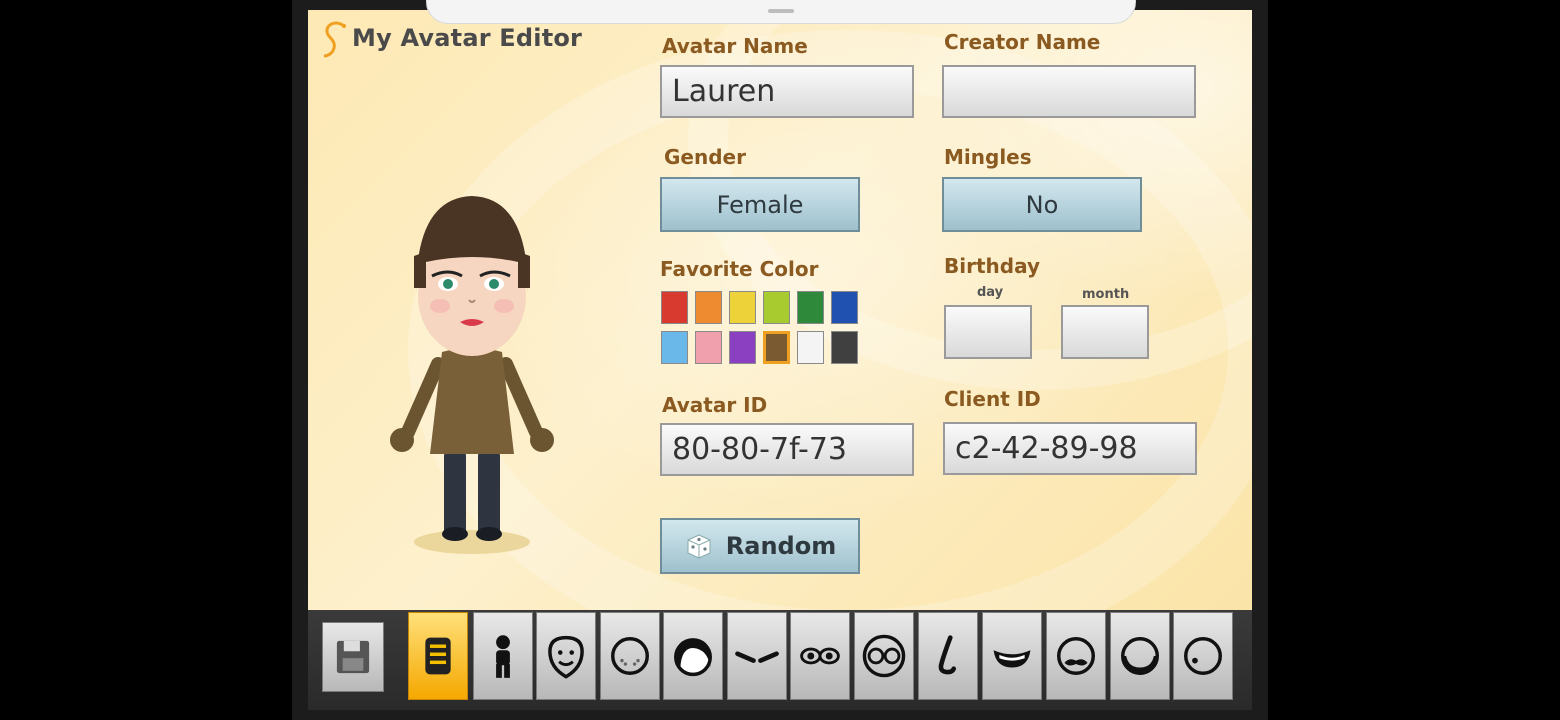 The image size is (1560, 720). I want to click on app-title-text: My Avatar Editor, so click(467, 38).